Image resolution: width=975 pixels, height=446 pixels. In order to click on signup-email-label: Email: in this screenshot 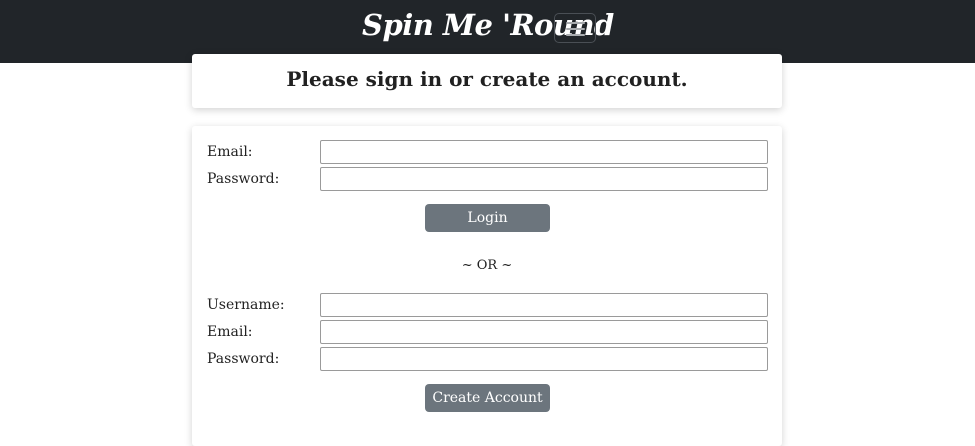, I will do `click(230, 332)`.